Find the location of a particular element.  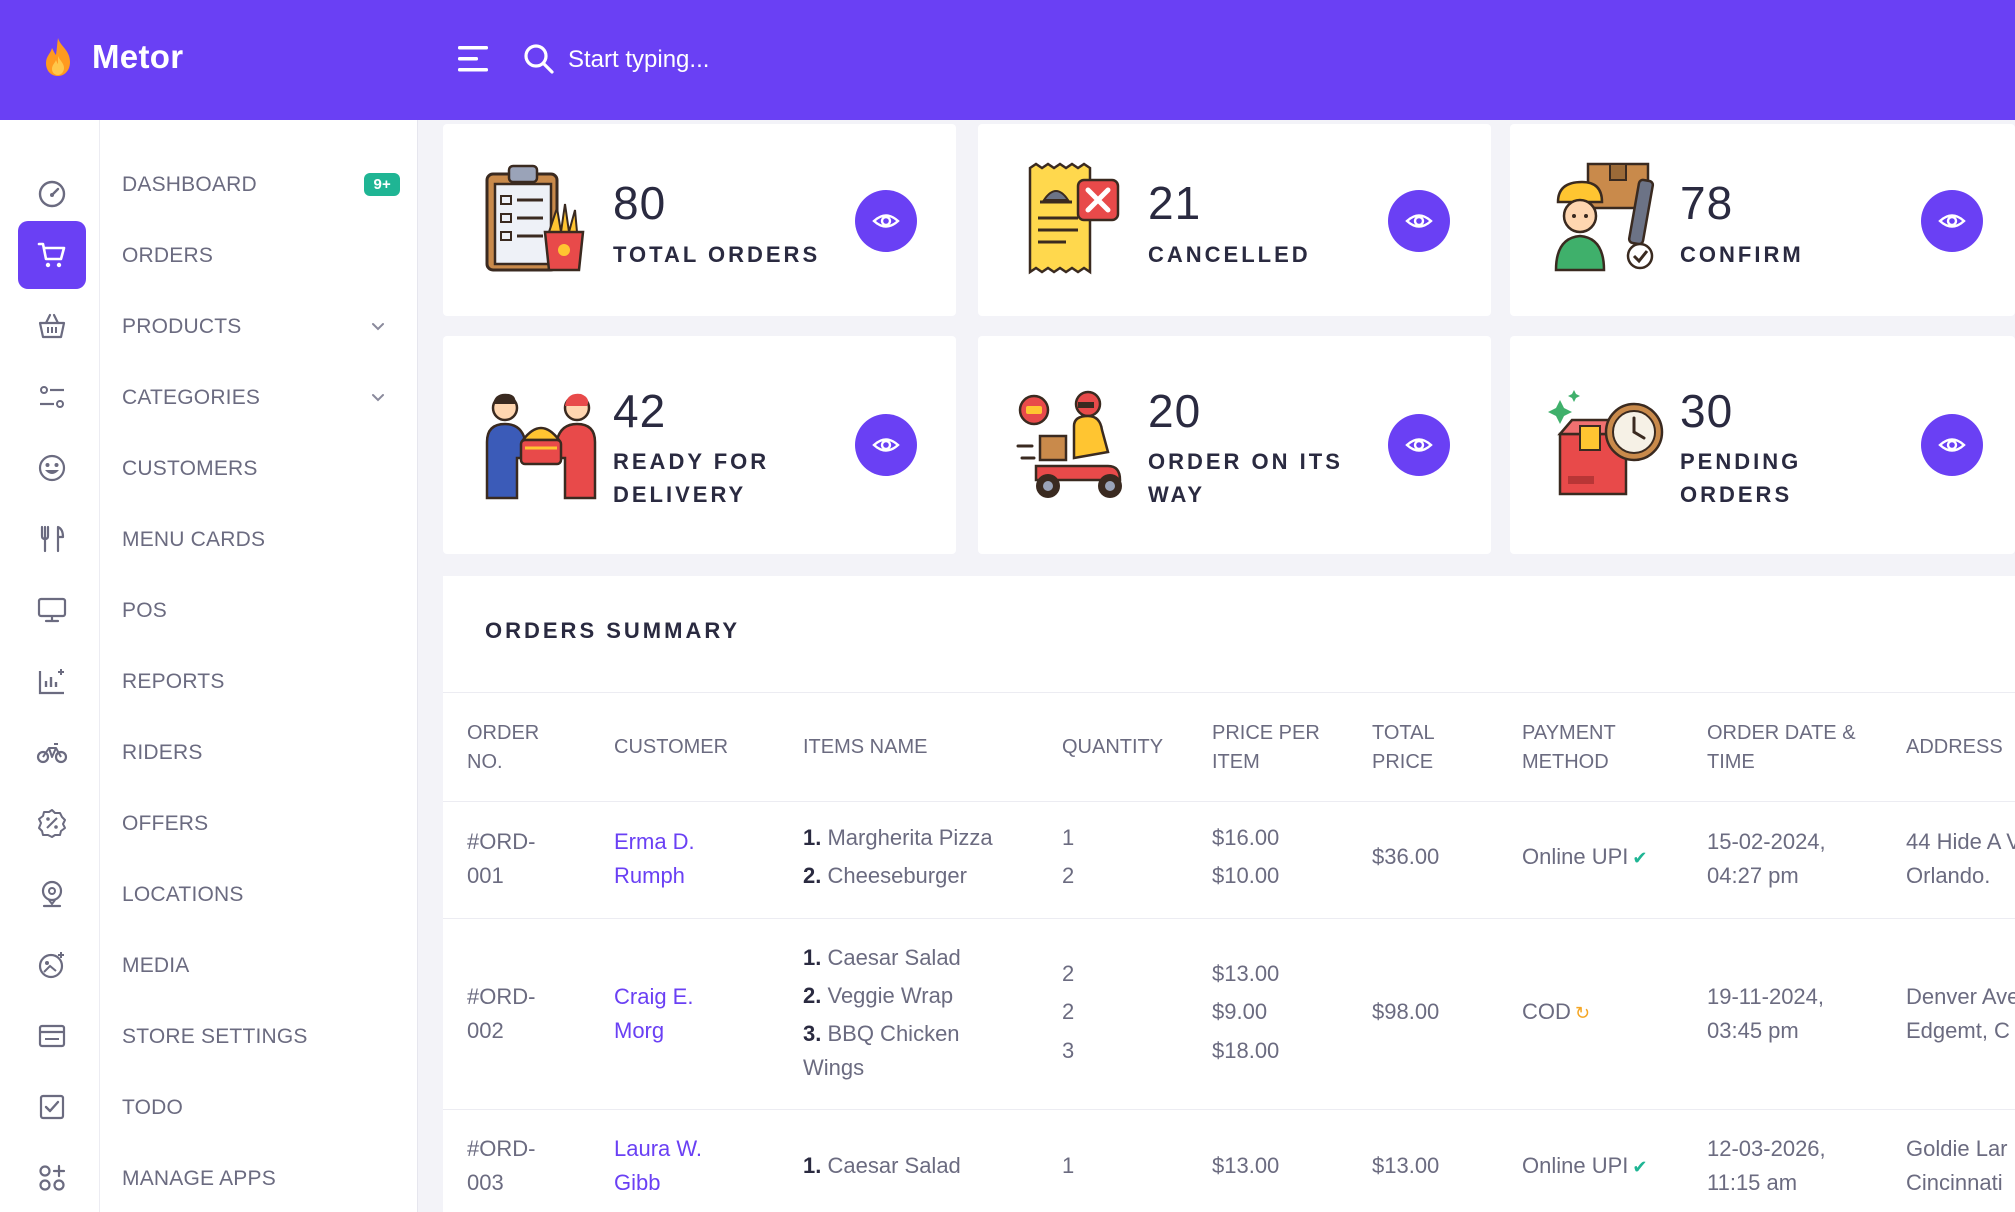

order-no: #ORD-001 is located at coordinates (501, 858).